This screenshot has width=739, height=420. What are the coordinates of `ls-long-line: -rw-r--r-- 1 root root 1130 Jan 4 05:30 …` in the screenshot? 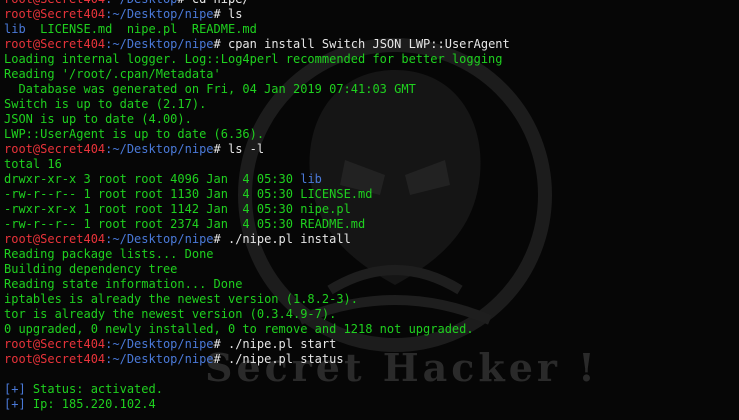 It's located at (369, 194).